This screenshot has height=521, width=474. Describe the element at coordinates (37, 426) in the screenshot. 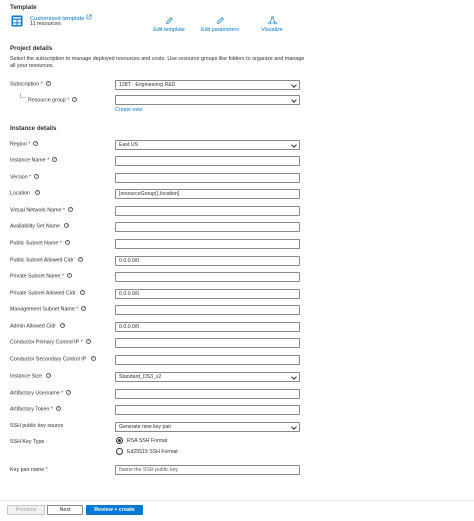

I see `field-label-text: SSH public key source` at that location.